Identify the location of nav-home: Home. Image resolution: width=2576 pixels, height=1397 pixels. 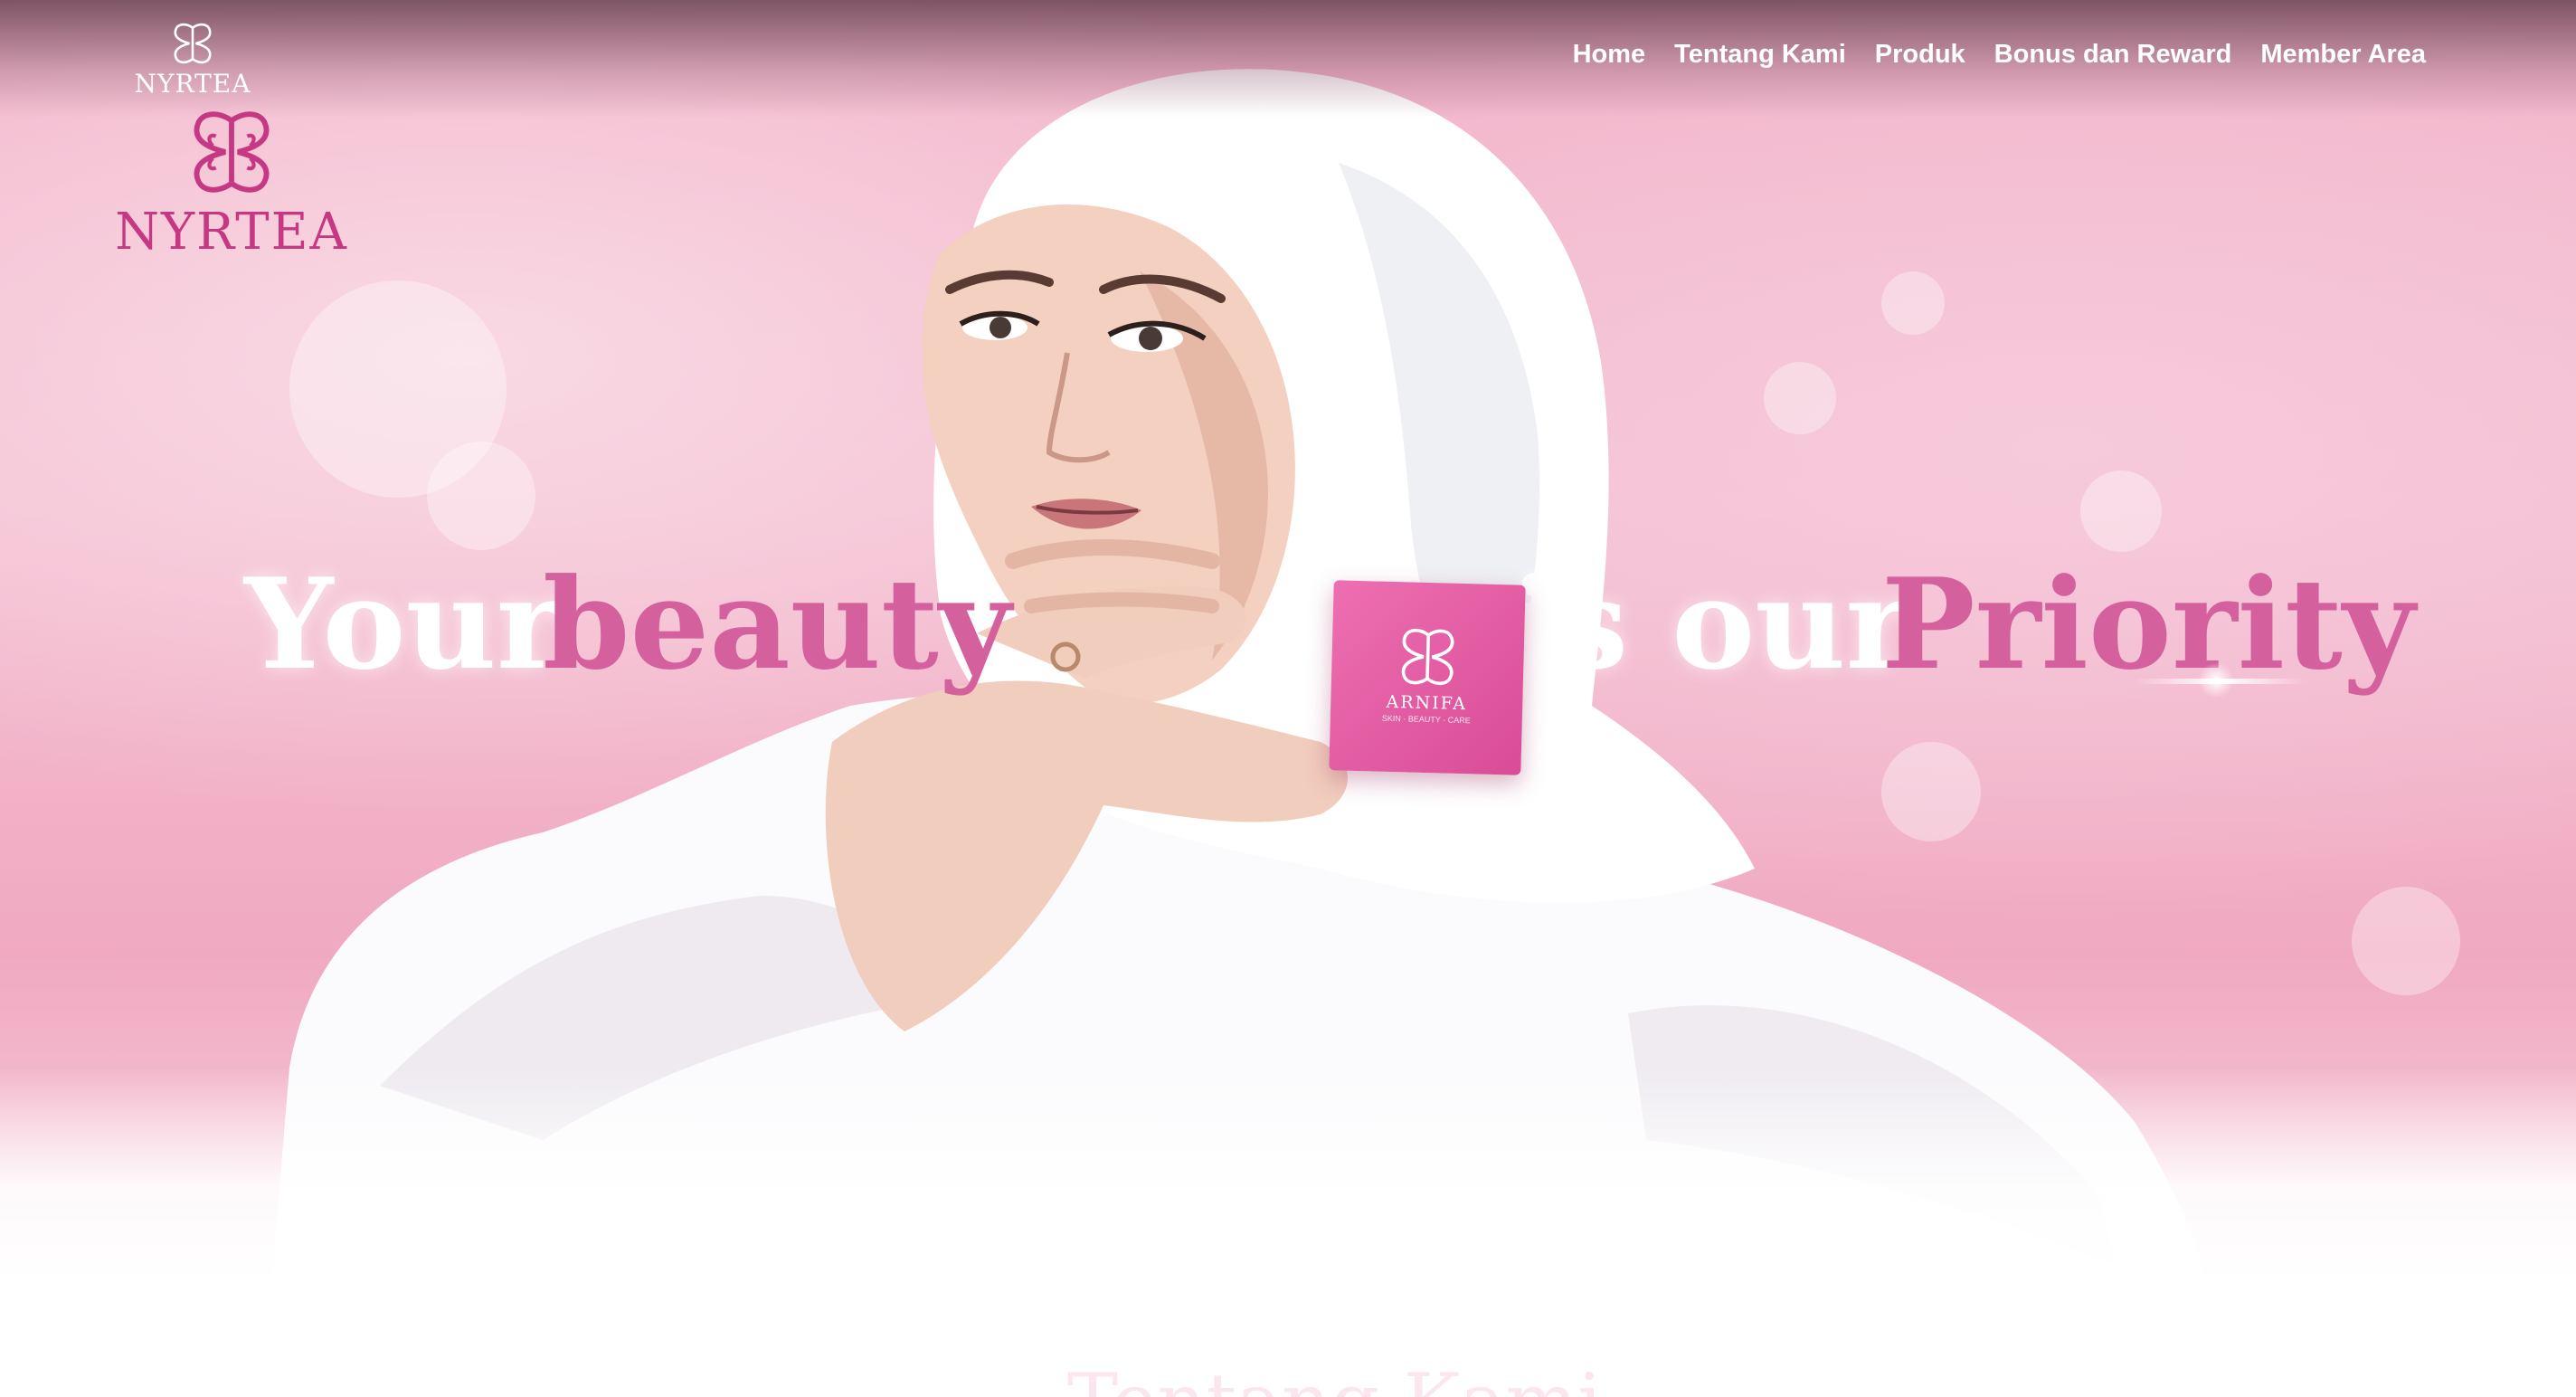
(1610, 55).